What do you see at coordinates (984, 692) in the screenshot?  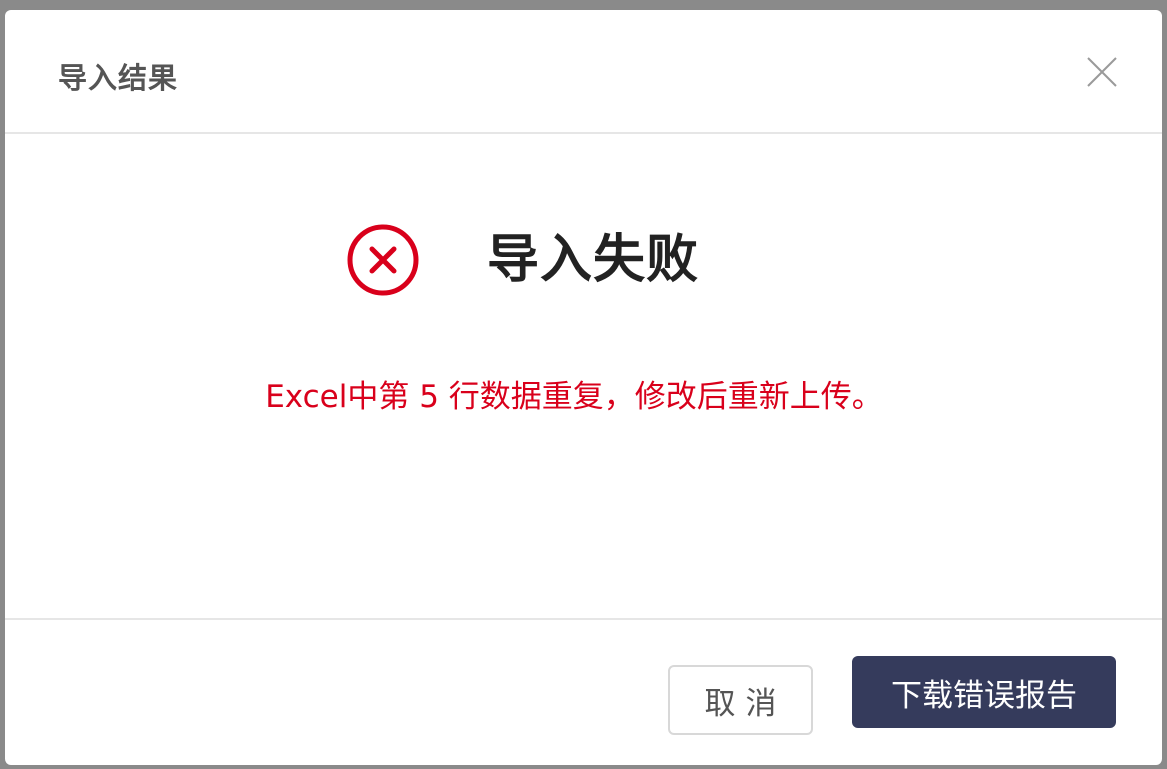 I see `download-error-report-button: 下载错误报告` at bounding box center [984, 692].